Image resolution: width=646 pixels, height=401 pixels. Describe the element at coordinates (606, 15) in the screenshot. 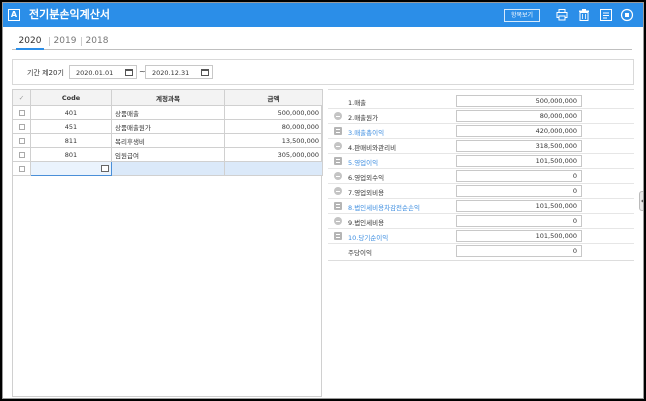

I see `list-form-icon` at that location.